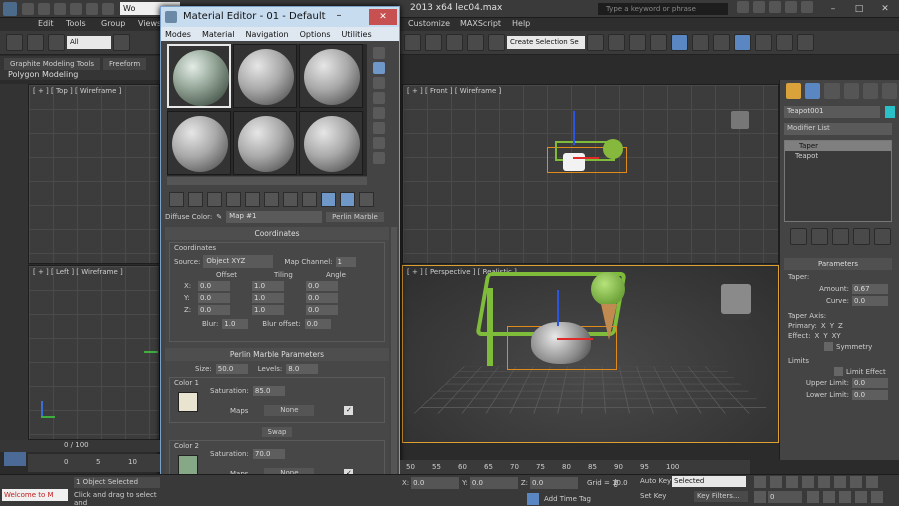  What do you see at coordinates (870, 383) in the screenshot?
I see `upper-limit-spinner: 0.0` at bounding box center [870, 383].